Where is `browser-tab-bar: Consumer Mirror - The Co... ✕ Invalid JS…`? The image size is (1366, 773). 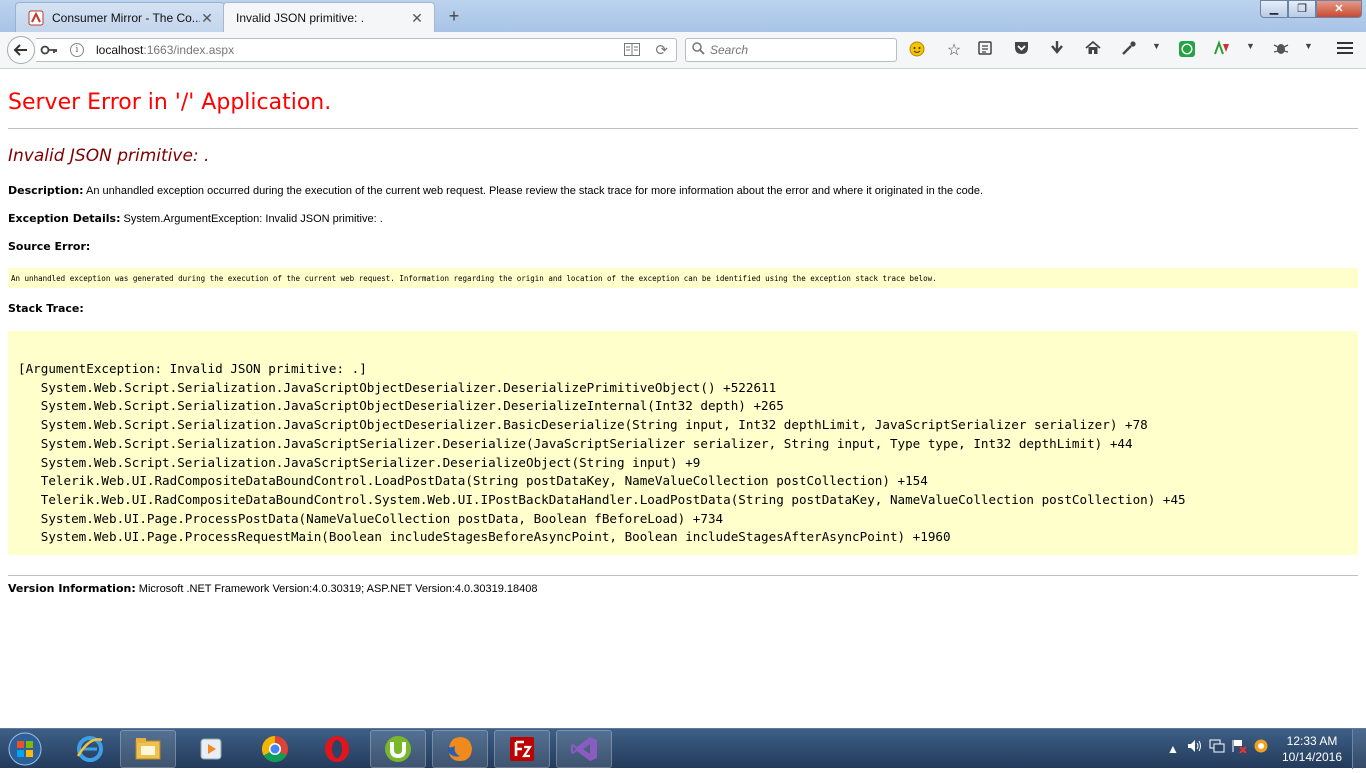
browser-tab-bar: Consumer Mirror - The Co... ✕ Invalid JS… is located at coordinates (683, 16).